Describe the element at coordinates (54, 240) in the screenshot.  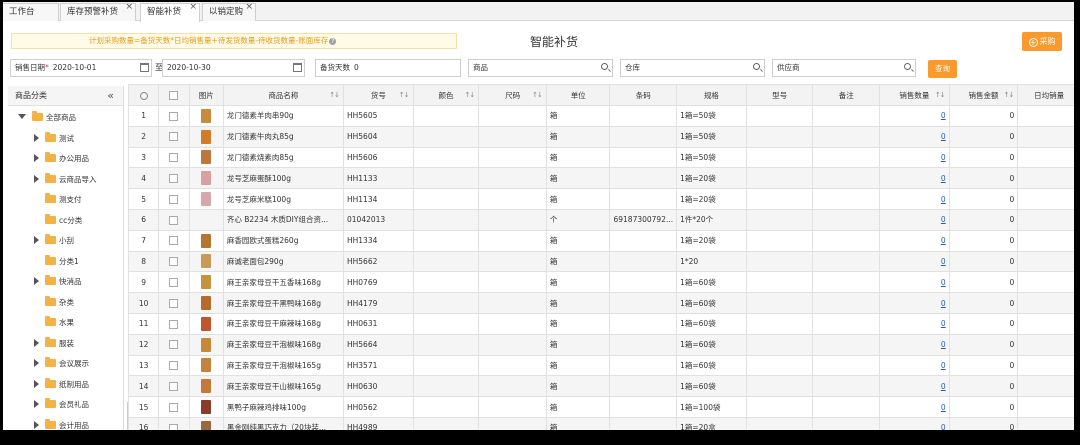
I see `category-item: 小刮` at that location.